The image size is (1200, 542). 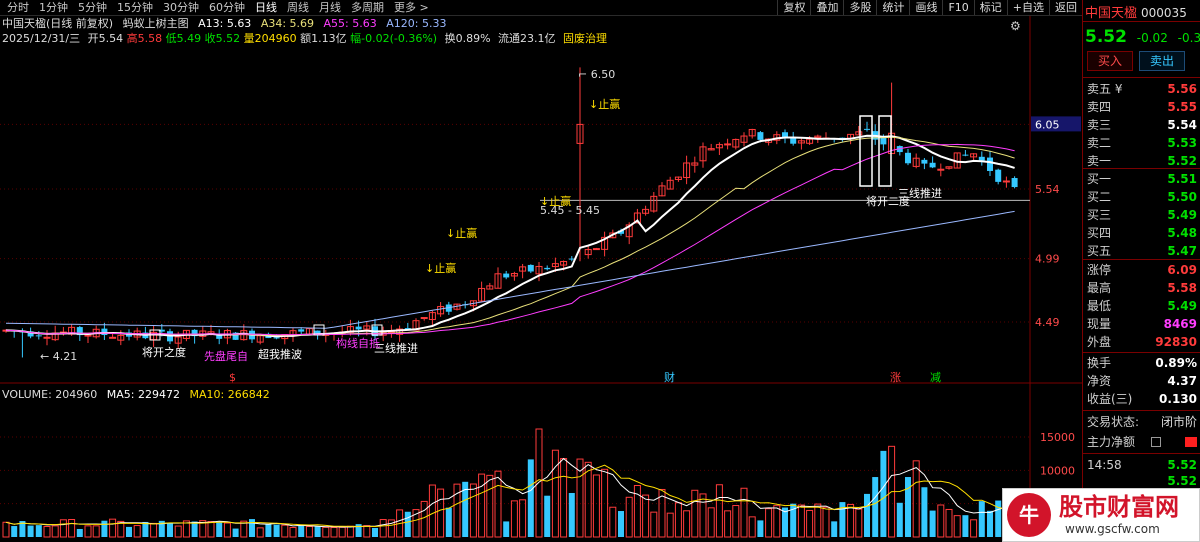 I want to click on signal-label: 构线自抵, so click(x=358, y=343).